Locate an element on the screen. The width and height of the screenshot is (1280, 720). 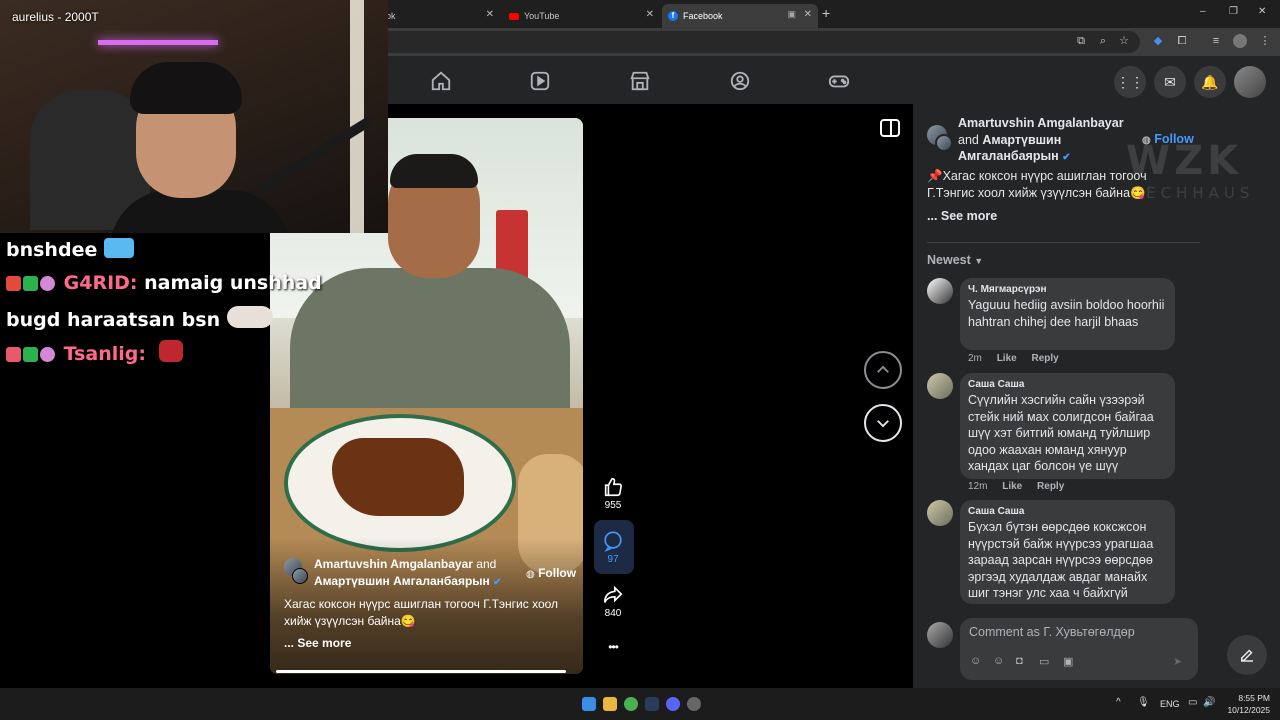
comment-input: Comment as Г. Хувьтөгөлдөр is located at coordinates (1079, 649).